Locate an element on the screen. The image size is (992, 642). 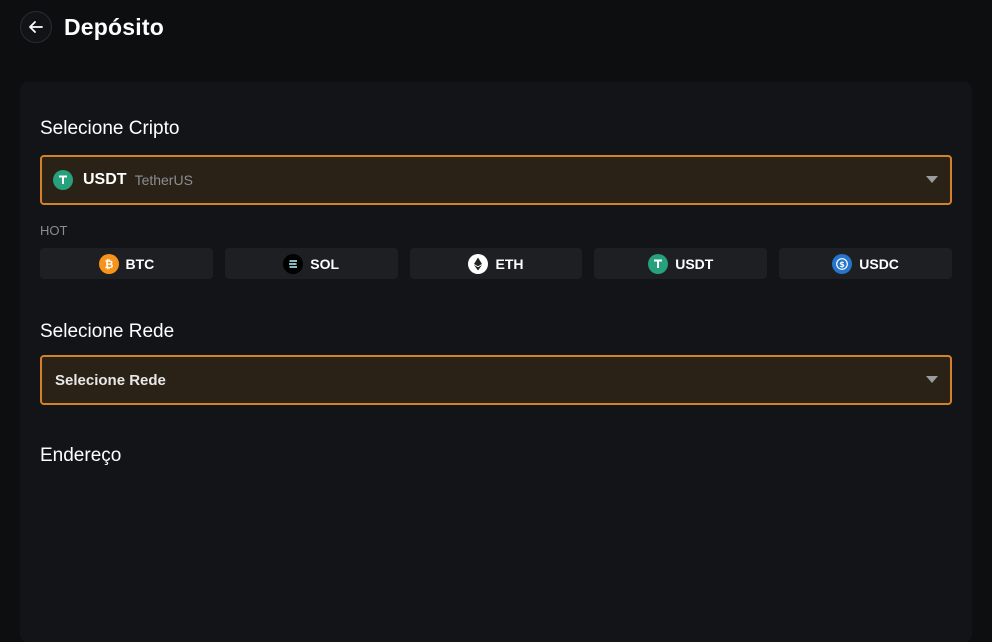
address-title: Endereço is located at coordinates (81, 455).